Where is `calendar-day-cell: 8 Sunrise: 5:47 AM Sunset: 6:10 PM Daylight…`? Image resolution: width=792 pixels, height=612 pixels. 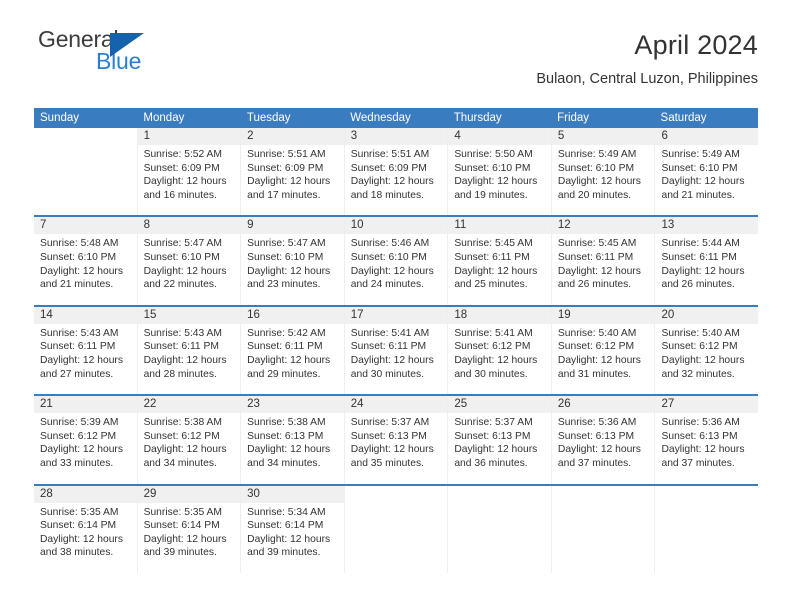 calendar-day-cell: 8 Sunrise: 5:47 AM Sunset: 6:10 PM Daylight… is located at coordinates (188, 261).